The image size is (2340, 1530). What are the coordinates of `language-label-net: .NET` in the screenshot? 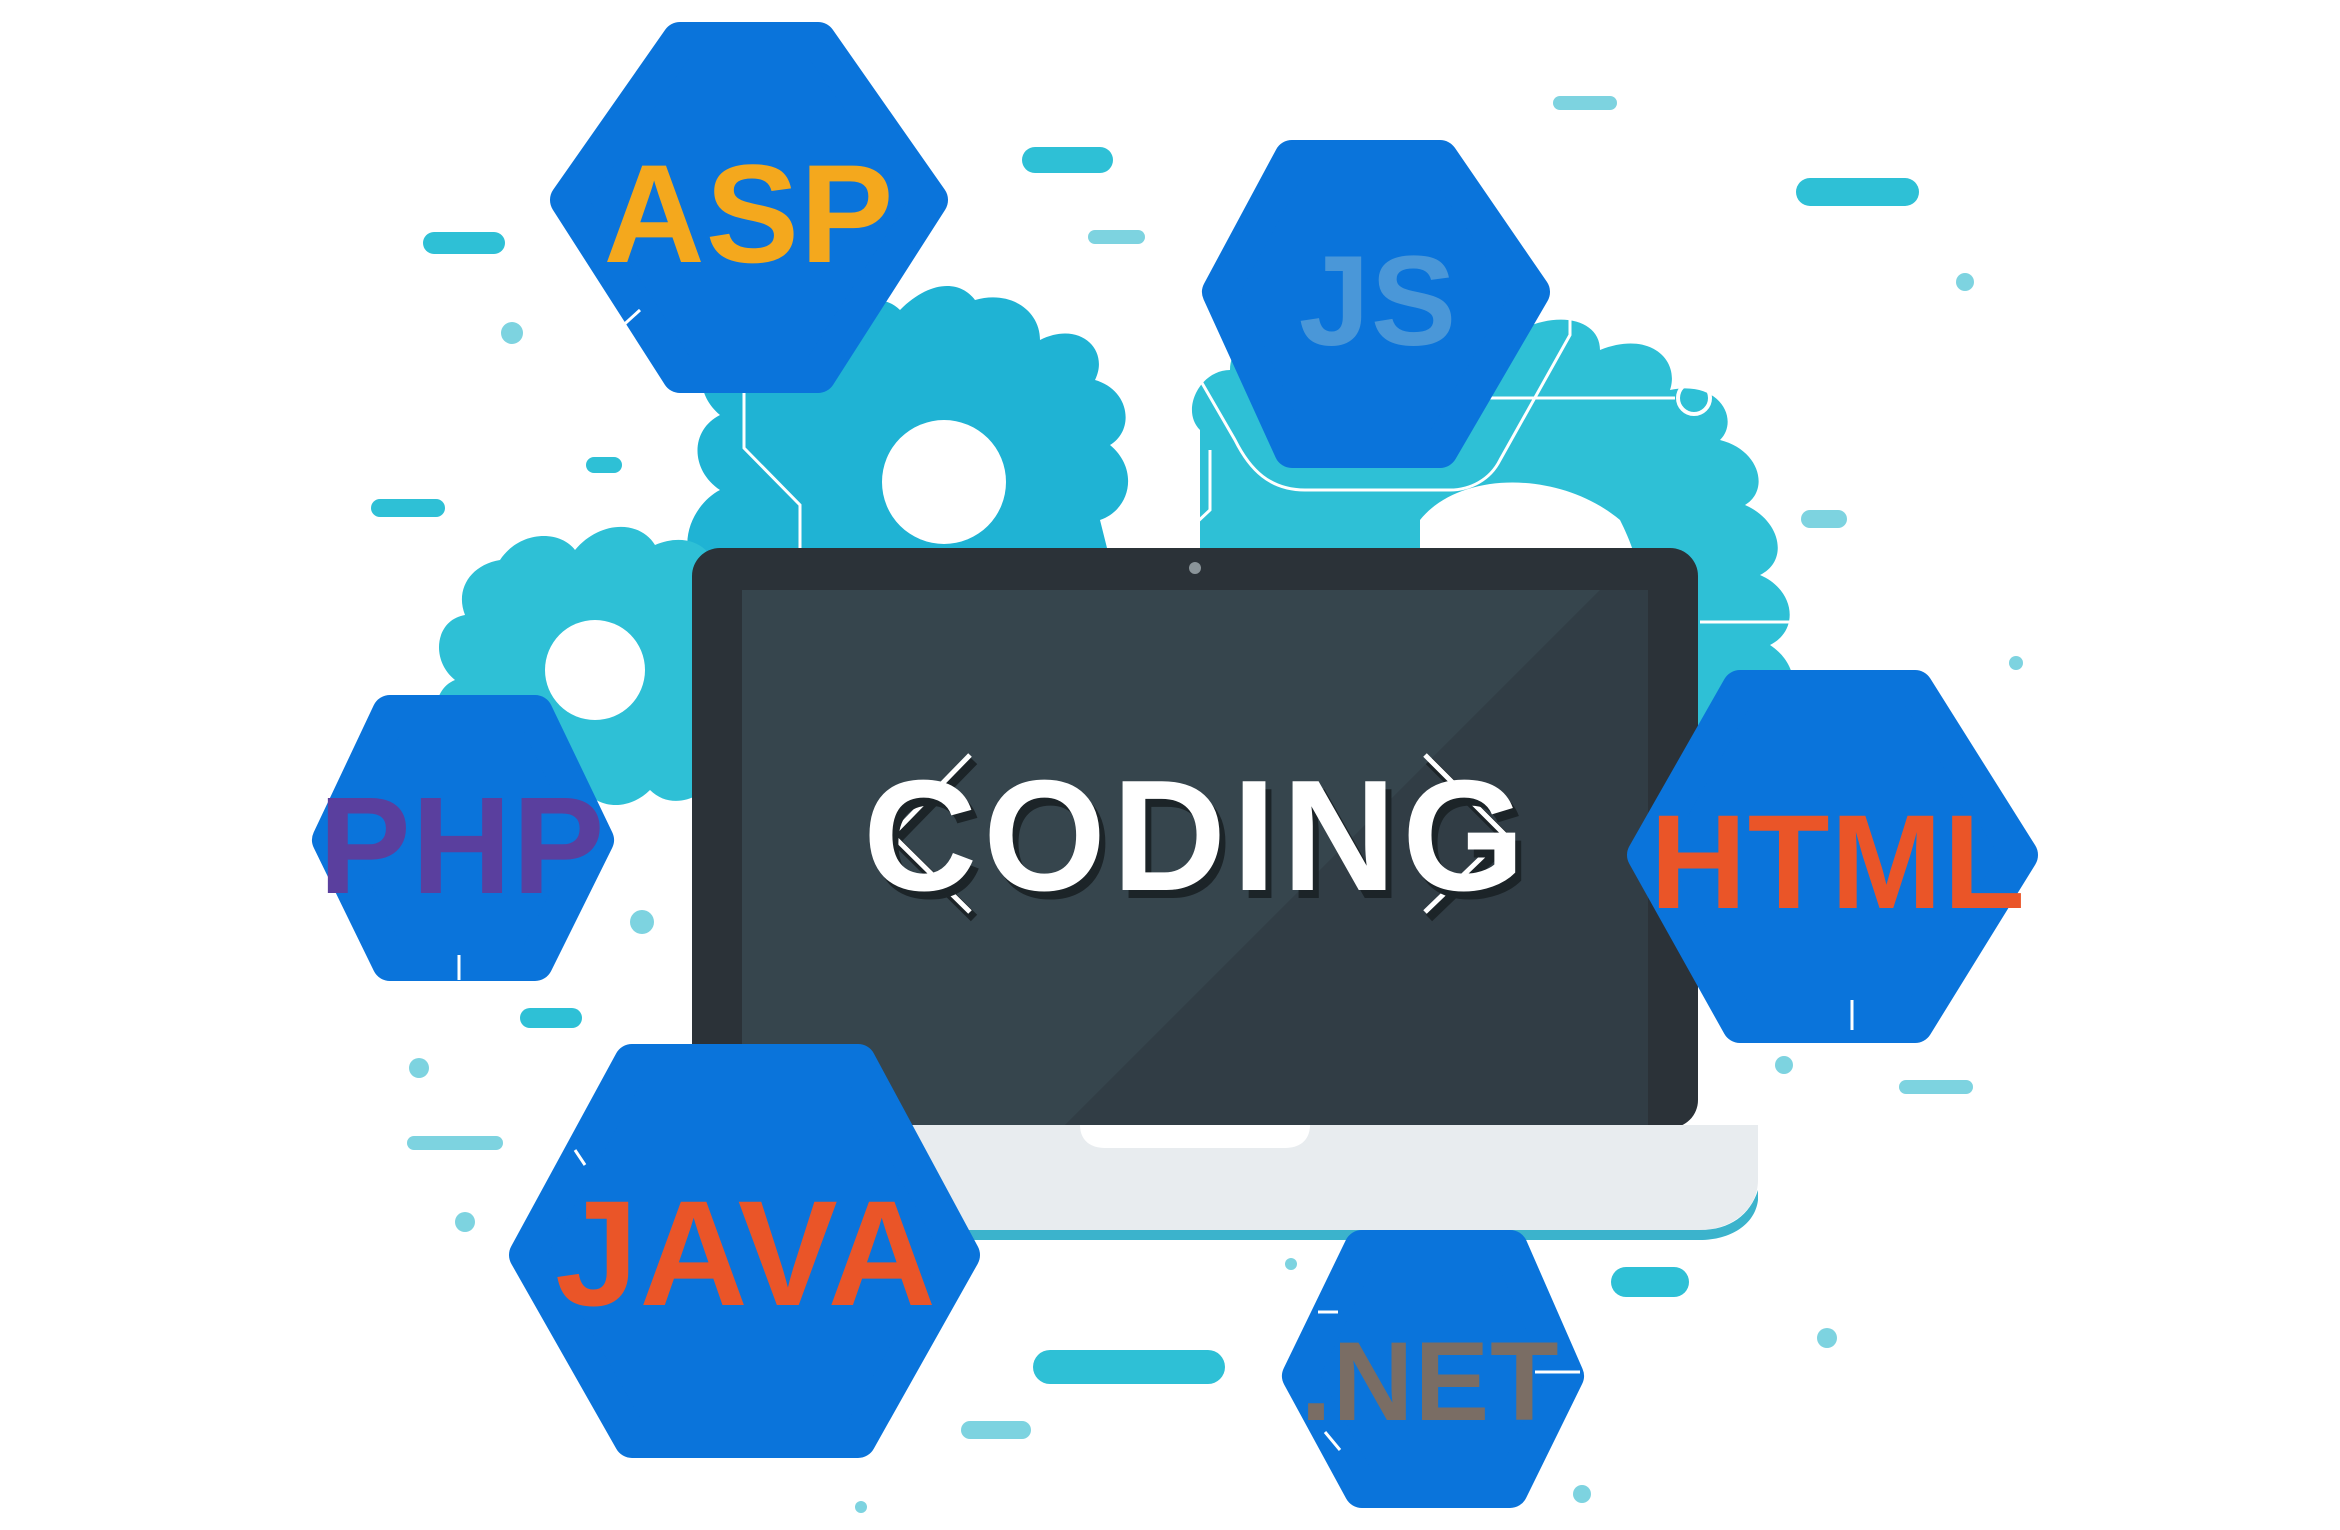 It's located at (1429, 1381).